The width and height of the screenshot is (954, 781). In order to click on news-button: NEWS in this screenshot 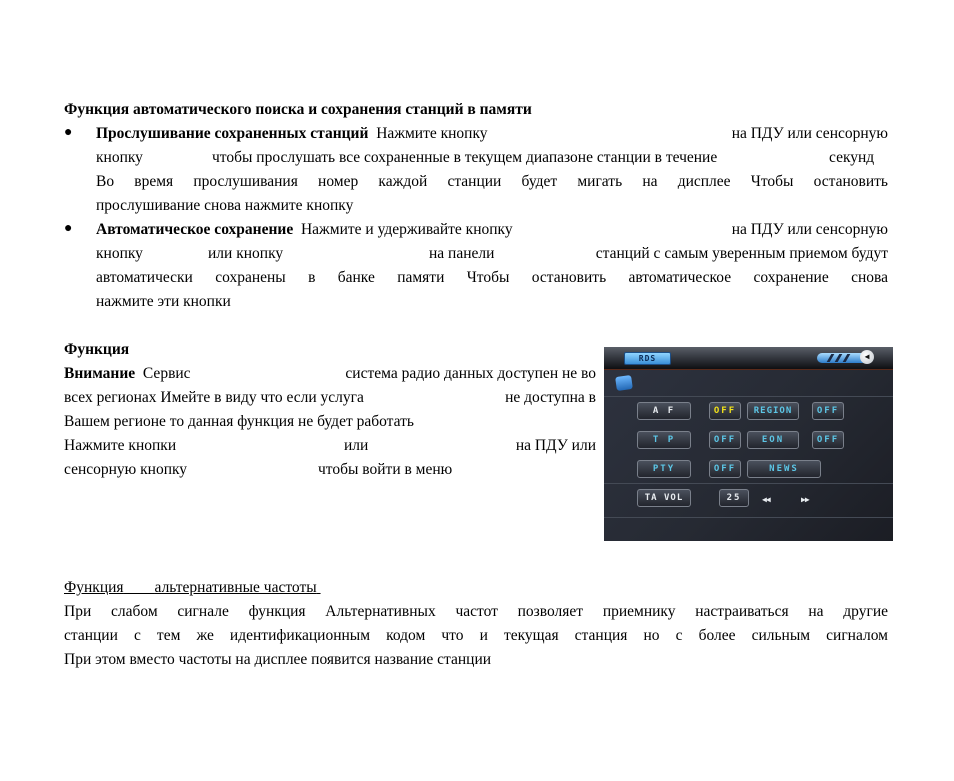, I will do `click(784, 469)`.